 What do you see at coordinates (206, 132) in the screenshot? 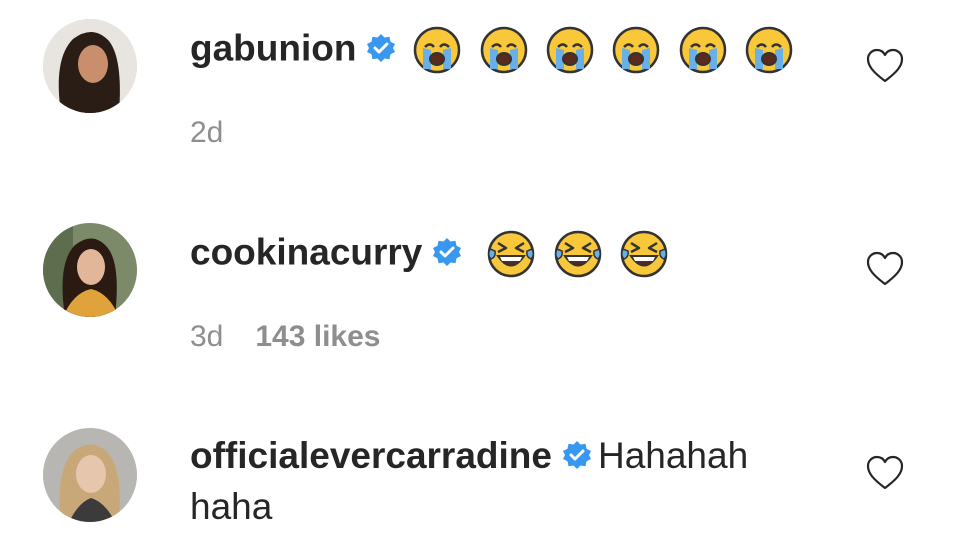
I see `timestamp: 2d` at bounding box center [206, 132].